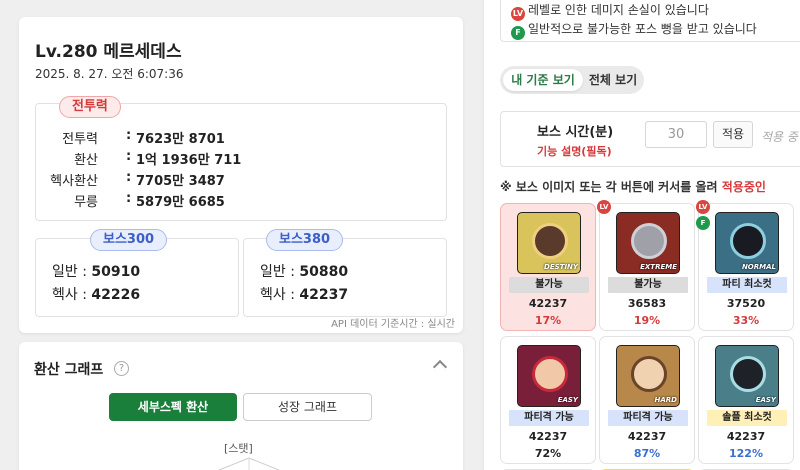 The width and height of the screenshot is (800, 470). What do you see at coordinates (180, 181) in the screenshot?
I see `cp-value: 7705만 3487` at bounding box center [180, 181].